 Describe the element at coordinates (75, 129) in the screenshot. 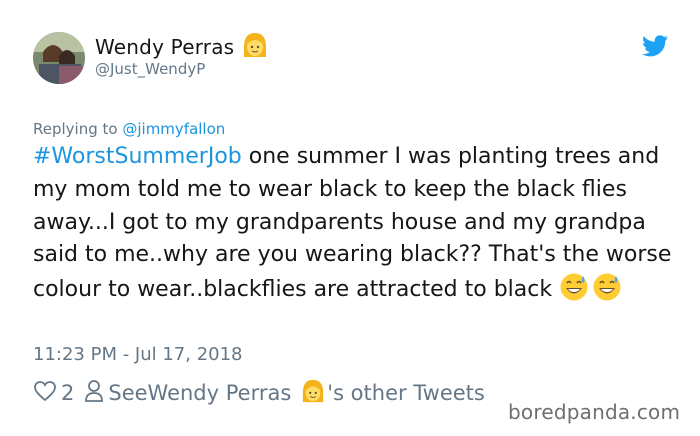

I see `replying-prefix: Replying to` at that location.